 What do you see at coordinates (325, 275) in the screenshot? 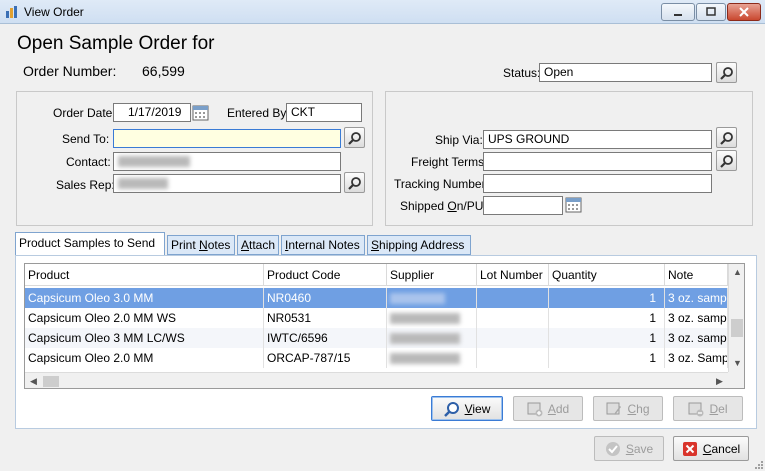
I see `column-header-product-code: Product Code` at bounding box center [325, 275].